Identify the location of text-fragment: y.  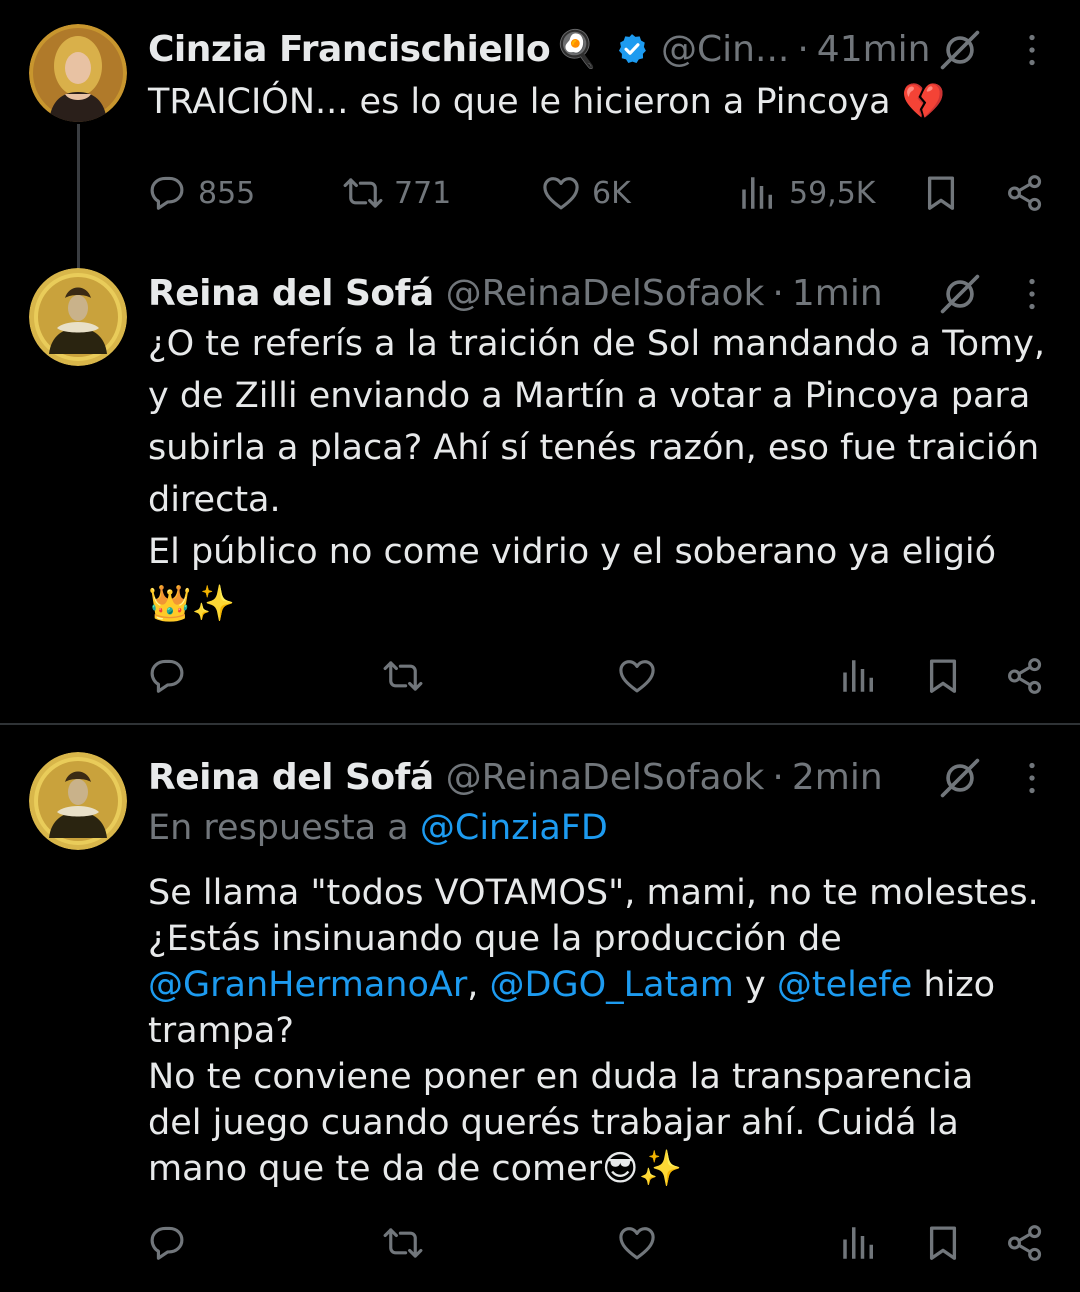
(755, 985).